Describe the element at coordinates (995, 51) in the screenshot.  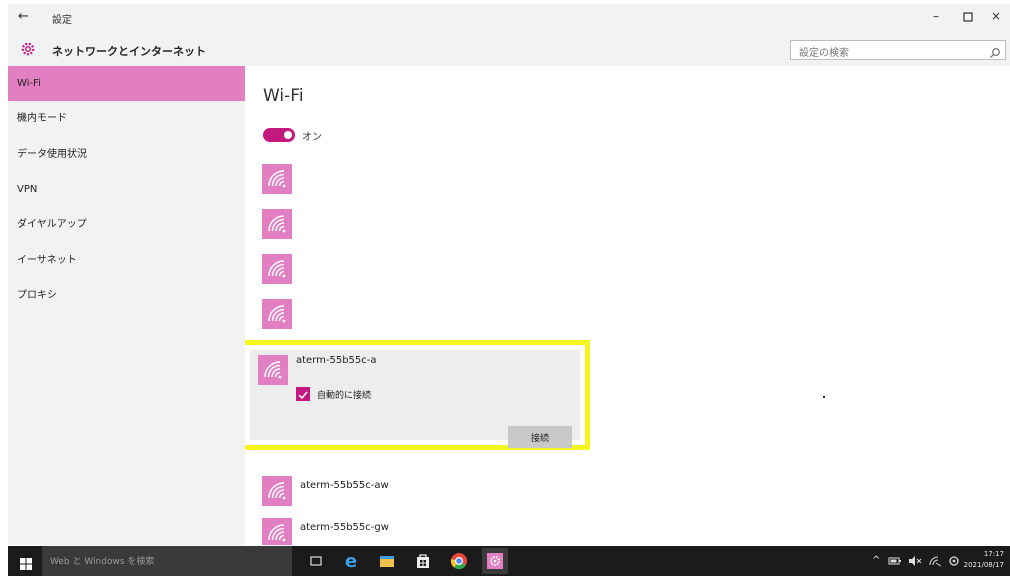
I see `search-icon` at that location.